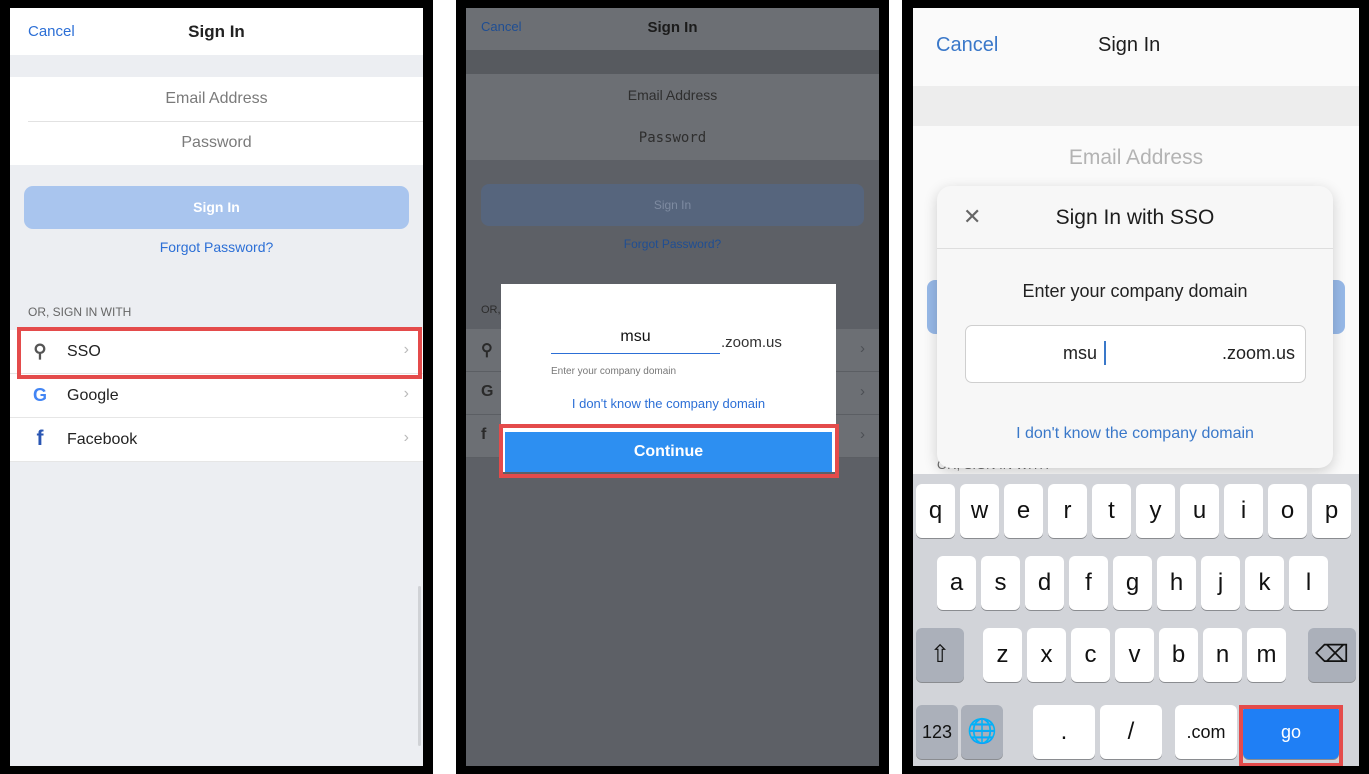 The width and height of the screenshot is (1369, 774). Describe the element at coordinates (1332, 655) in the screenshot. I see `delete-key: ⌫` at that location.